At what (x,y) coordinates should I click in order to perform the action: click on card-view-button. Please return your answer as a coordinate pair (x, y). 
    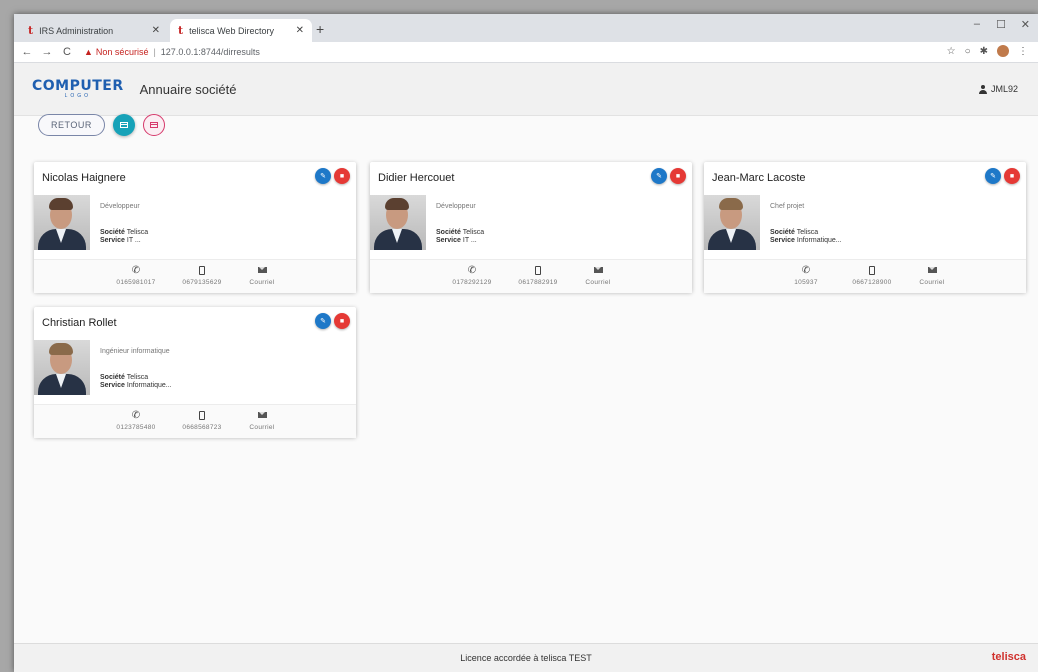
    Looking at the image, I should click on (123, 125).